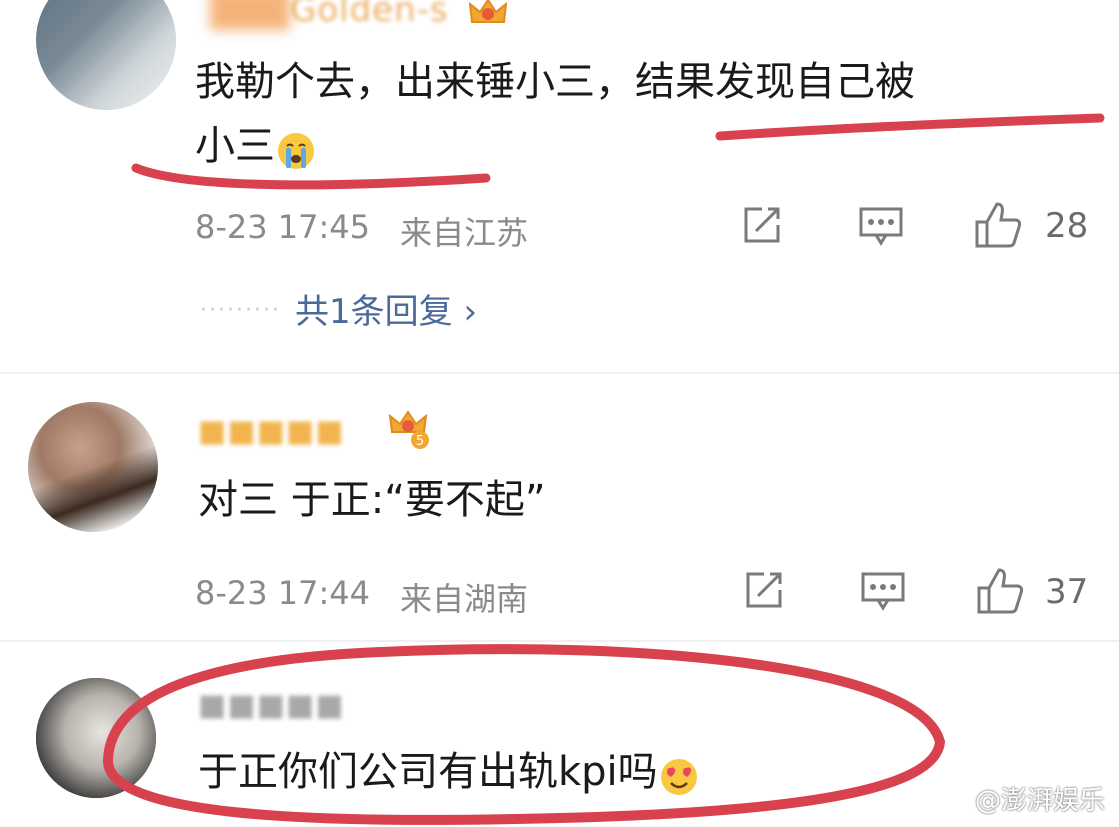 Image resolution: width=1119 pixels, height=827 pixels. Describe the element at coordinates (240, 310) in the screenshot. I see `reply-dots: ·········` at that location.